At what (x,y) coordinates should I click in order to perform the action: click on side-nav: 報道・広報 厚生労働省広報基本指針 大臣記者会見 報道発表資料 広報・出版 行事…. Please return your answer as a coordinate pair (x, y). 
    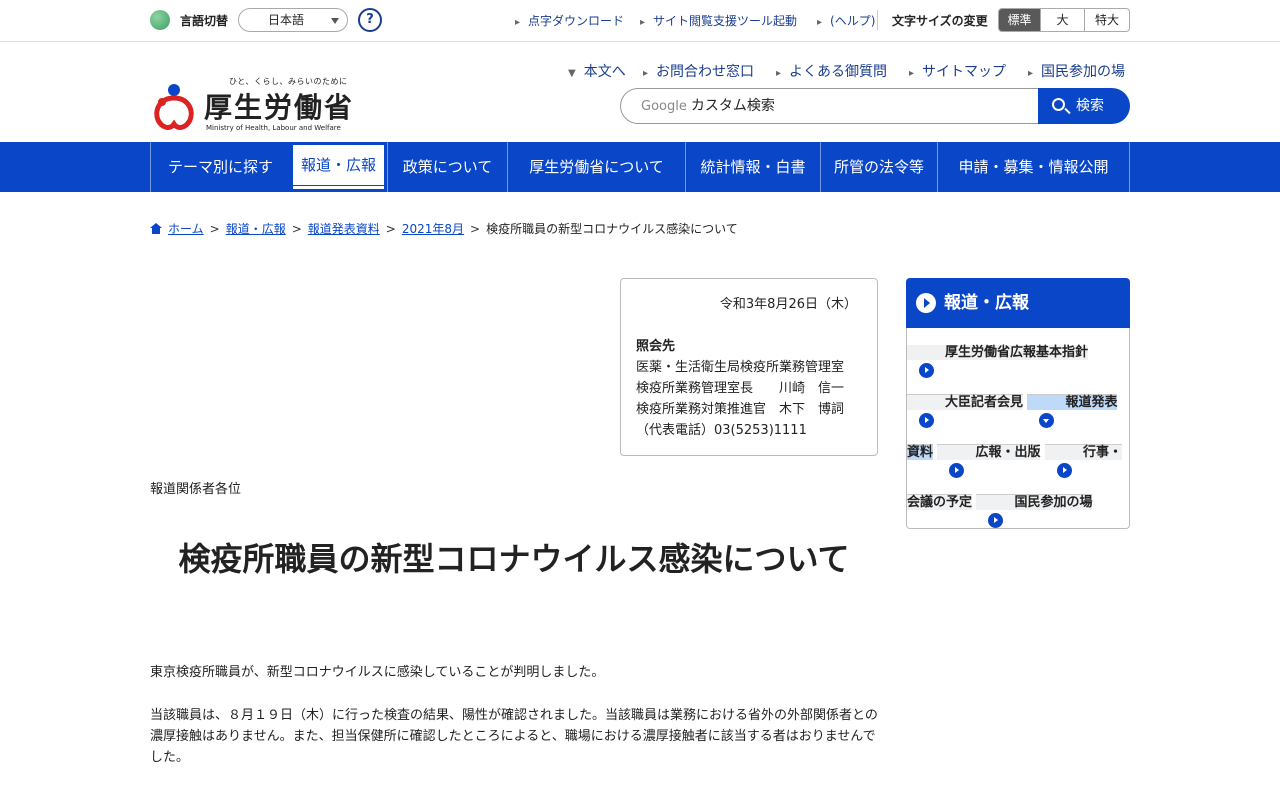
    Looking at the image, I should click on (1018, 403).